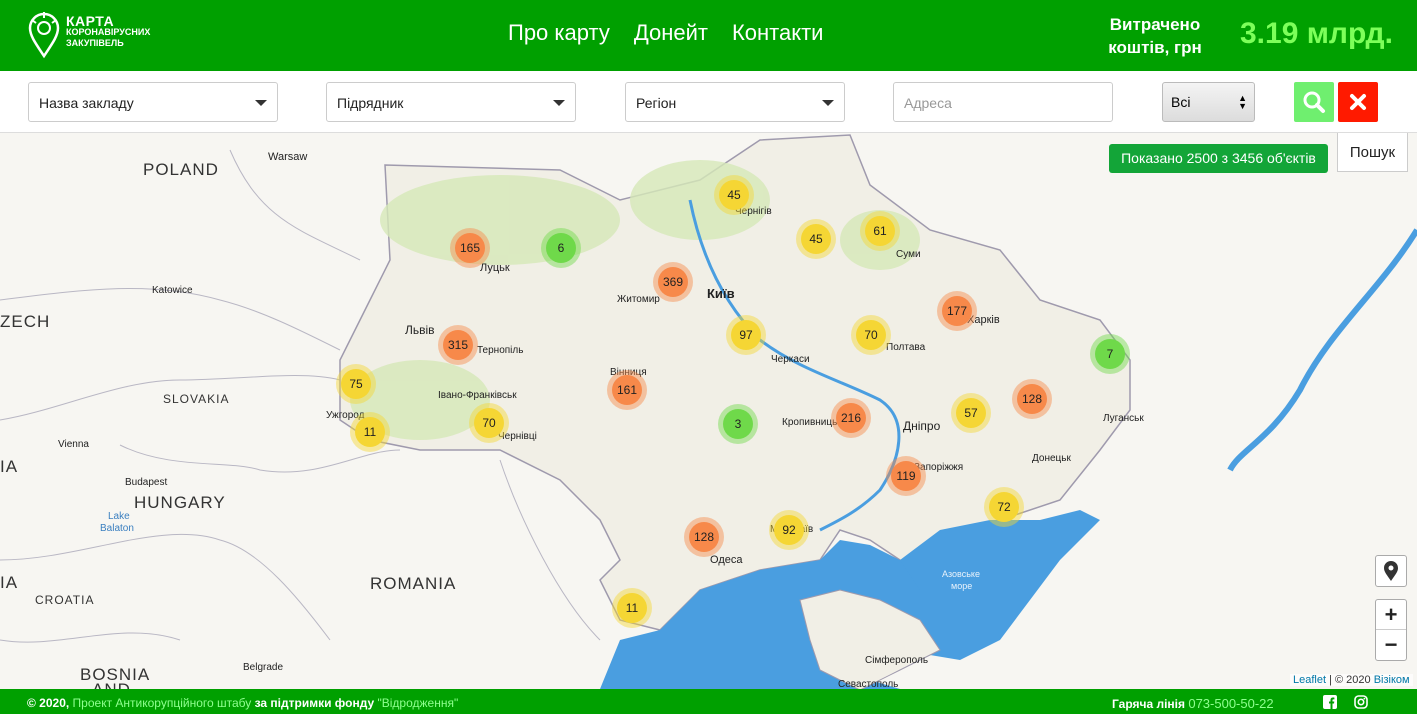 The image size is (1417, 714). Describe the element at coordinates (671, 33) in the screenshot. I see `nav-donate: Донейт` at that location.